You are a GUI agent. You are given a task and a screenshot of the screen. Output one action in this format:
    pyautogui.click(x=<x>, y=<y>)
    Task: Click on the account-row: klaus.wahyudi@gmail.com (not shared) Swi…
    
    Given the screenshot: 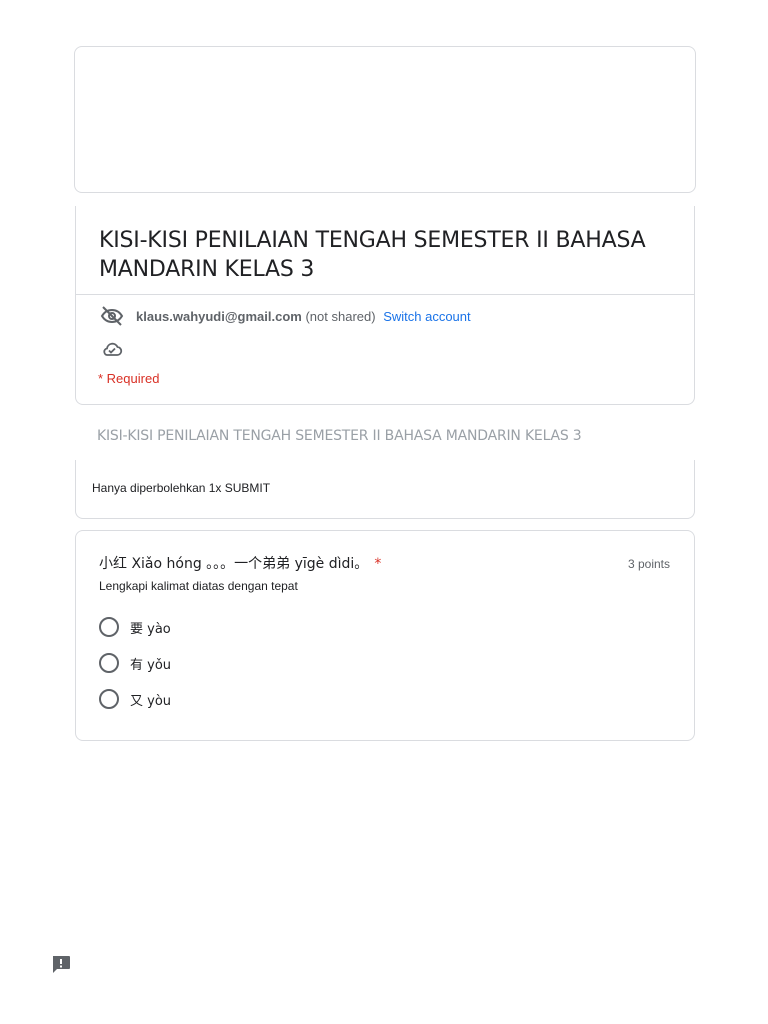 What is the action you would take?
    pyautogui.click(x=285, y=316)
    